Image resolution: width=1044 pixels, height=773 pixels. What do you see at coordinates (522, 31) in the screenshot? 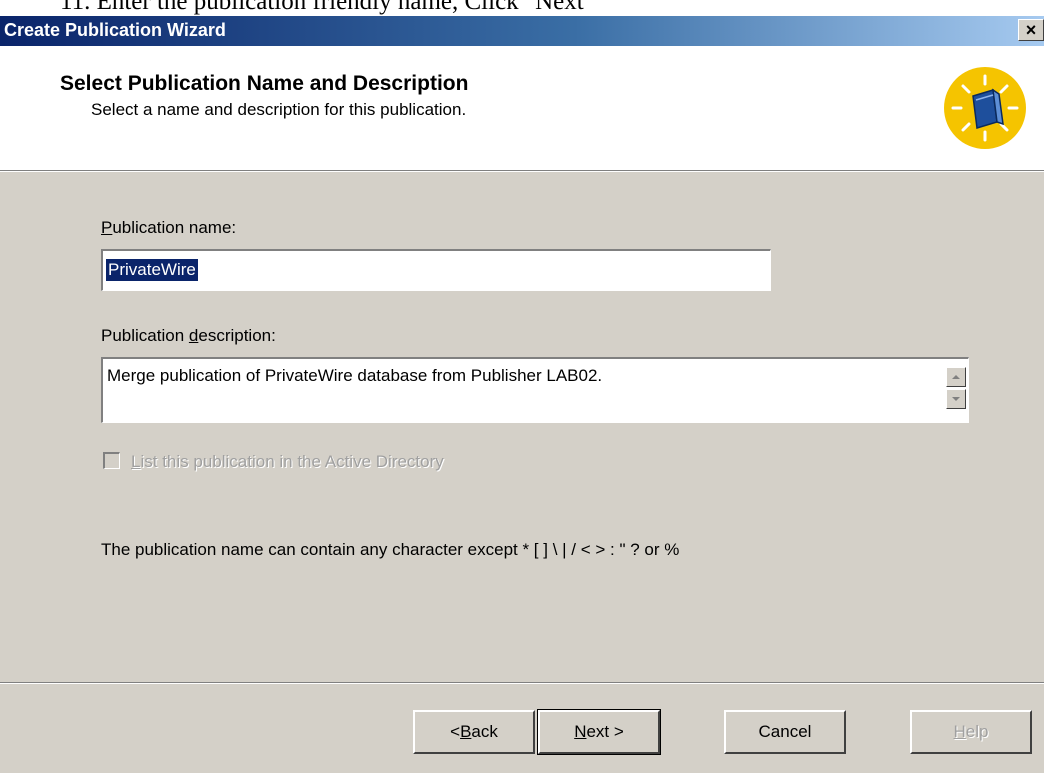
I see `title-bar: Create Publication Wizard ×` at bounding box center [522, 31].